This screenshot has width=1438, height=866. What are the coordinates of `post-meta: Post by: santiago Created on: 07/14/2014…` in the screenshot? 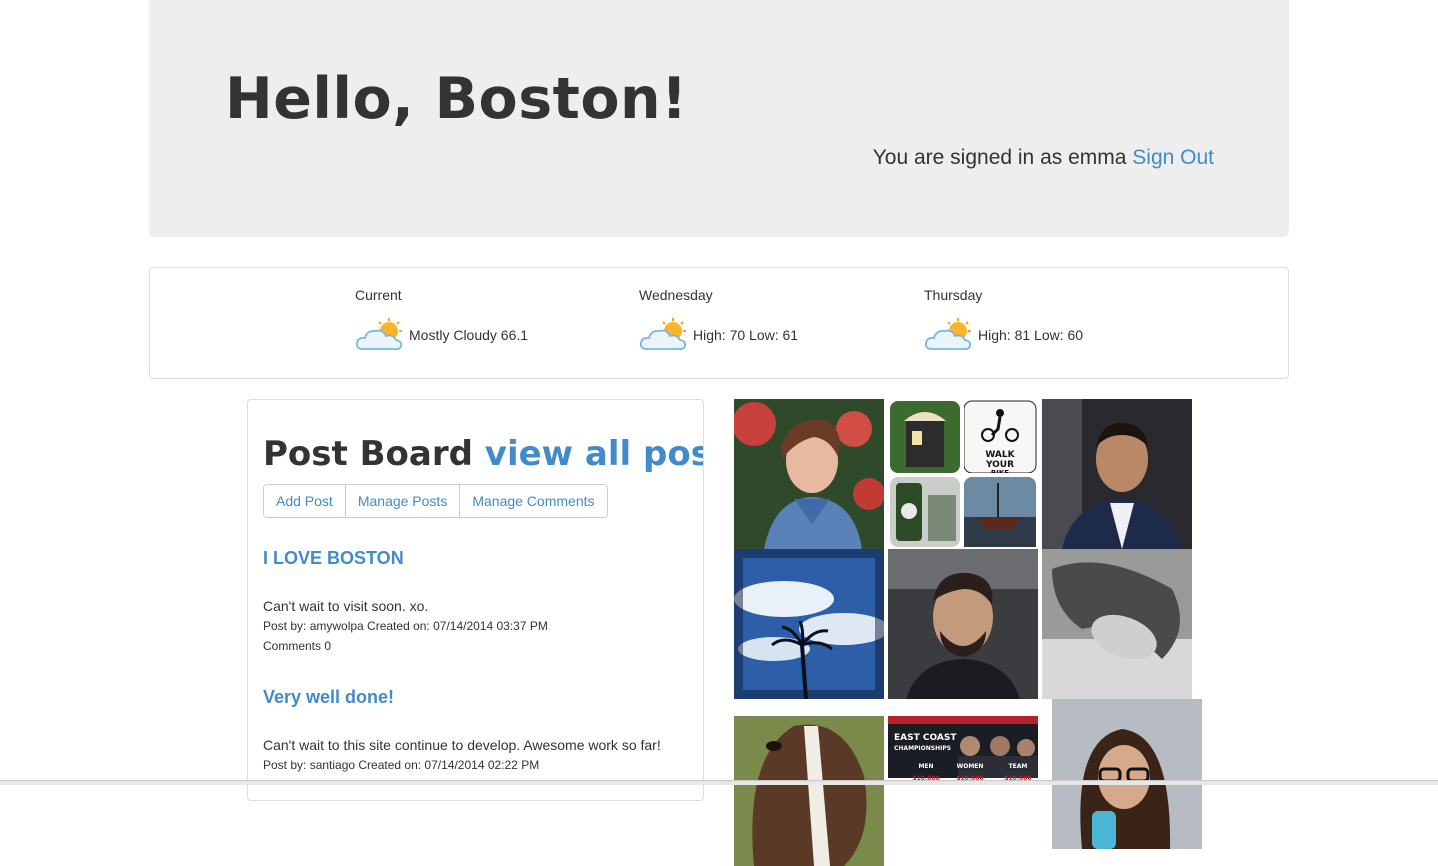 It's located at (401, 765).